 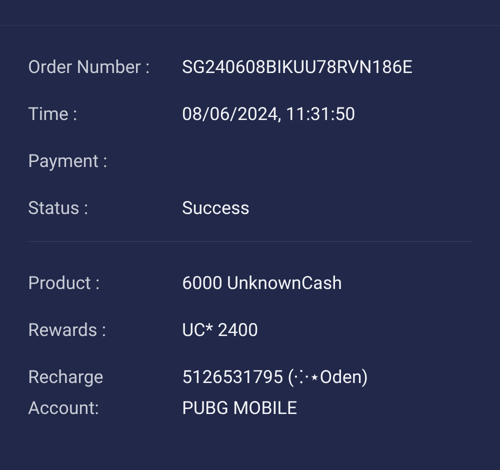 I want to click on field-value: PUBG MOBILE, so click(x=240, y=409).